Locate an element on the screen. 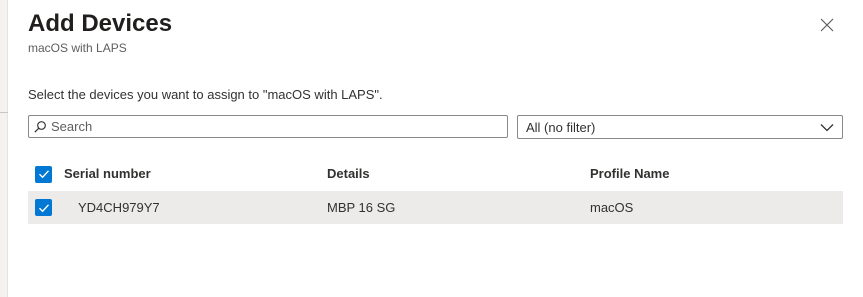 Image resolution: width=863 pixels, height=297 pixels. column-header-serial-number: Serial number is located at coordinates (107, 174).